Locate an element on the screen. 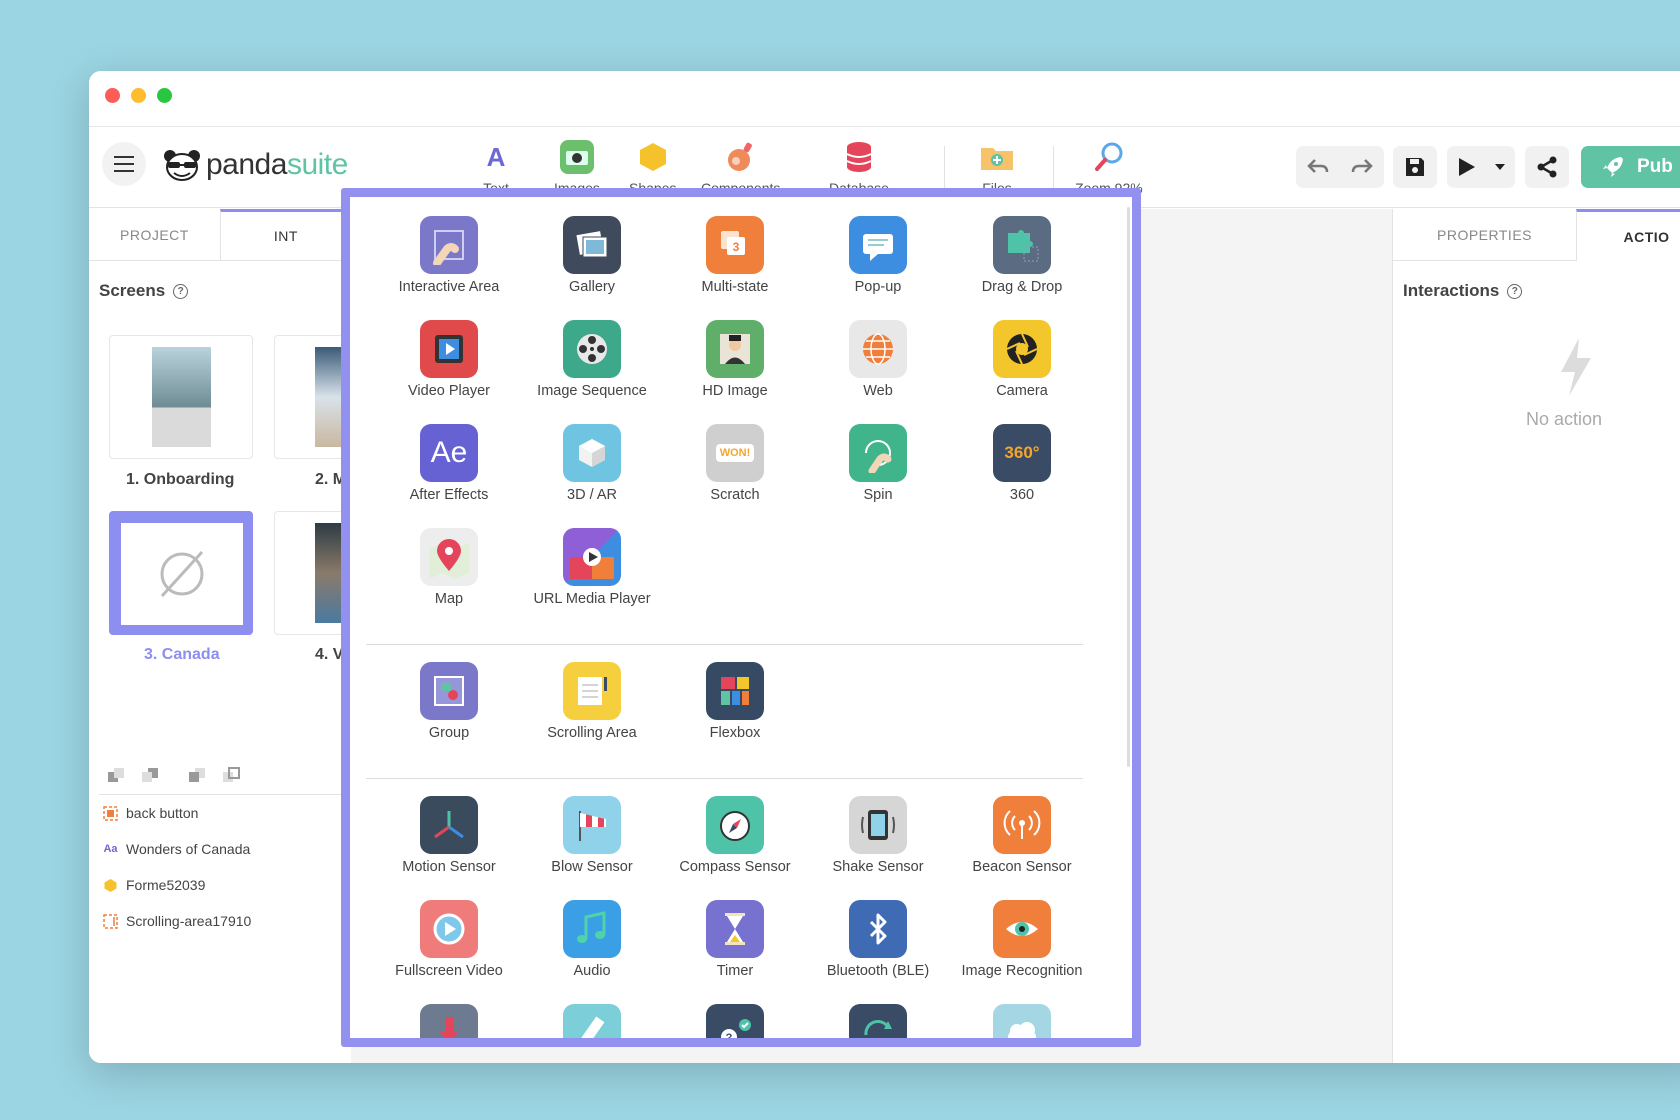 The image size is (1680, 1120). publish-button: Pub is located at coordinates (1630, 167).